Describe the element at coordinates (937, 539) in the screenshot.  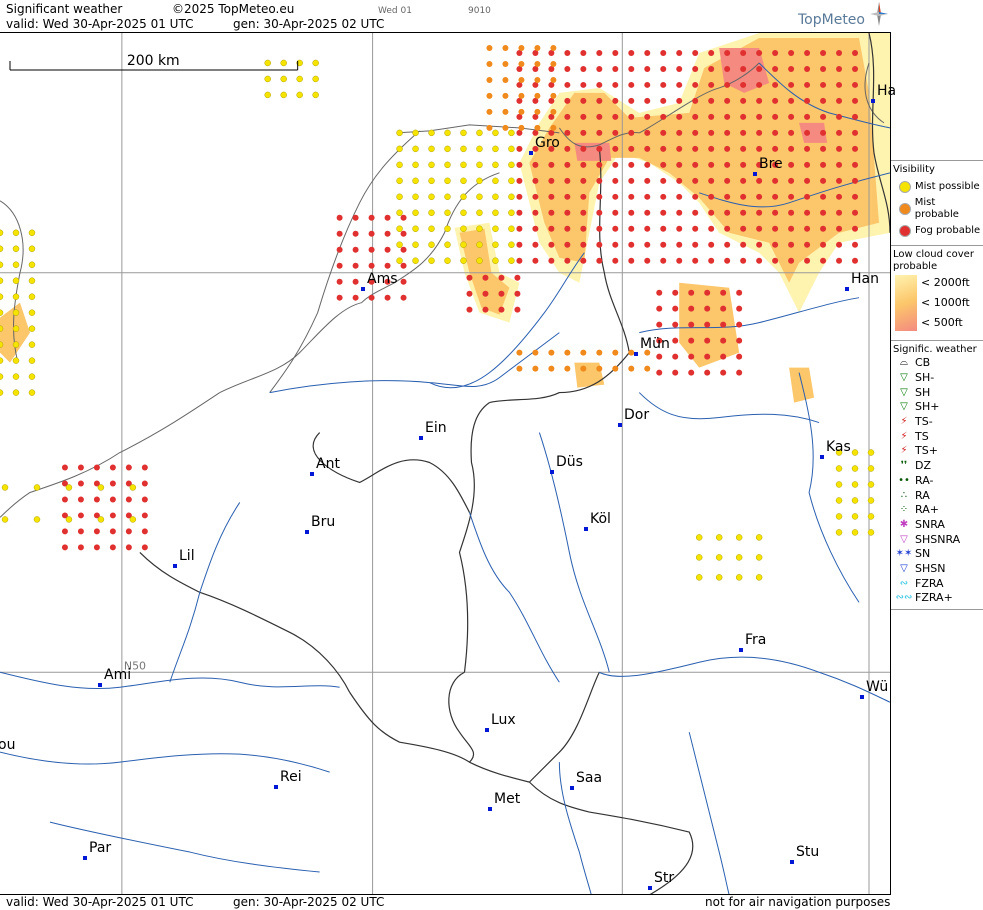
I see `wx-legend-item: ▽ SHSNRA` at that location.